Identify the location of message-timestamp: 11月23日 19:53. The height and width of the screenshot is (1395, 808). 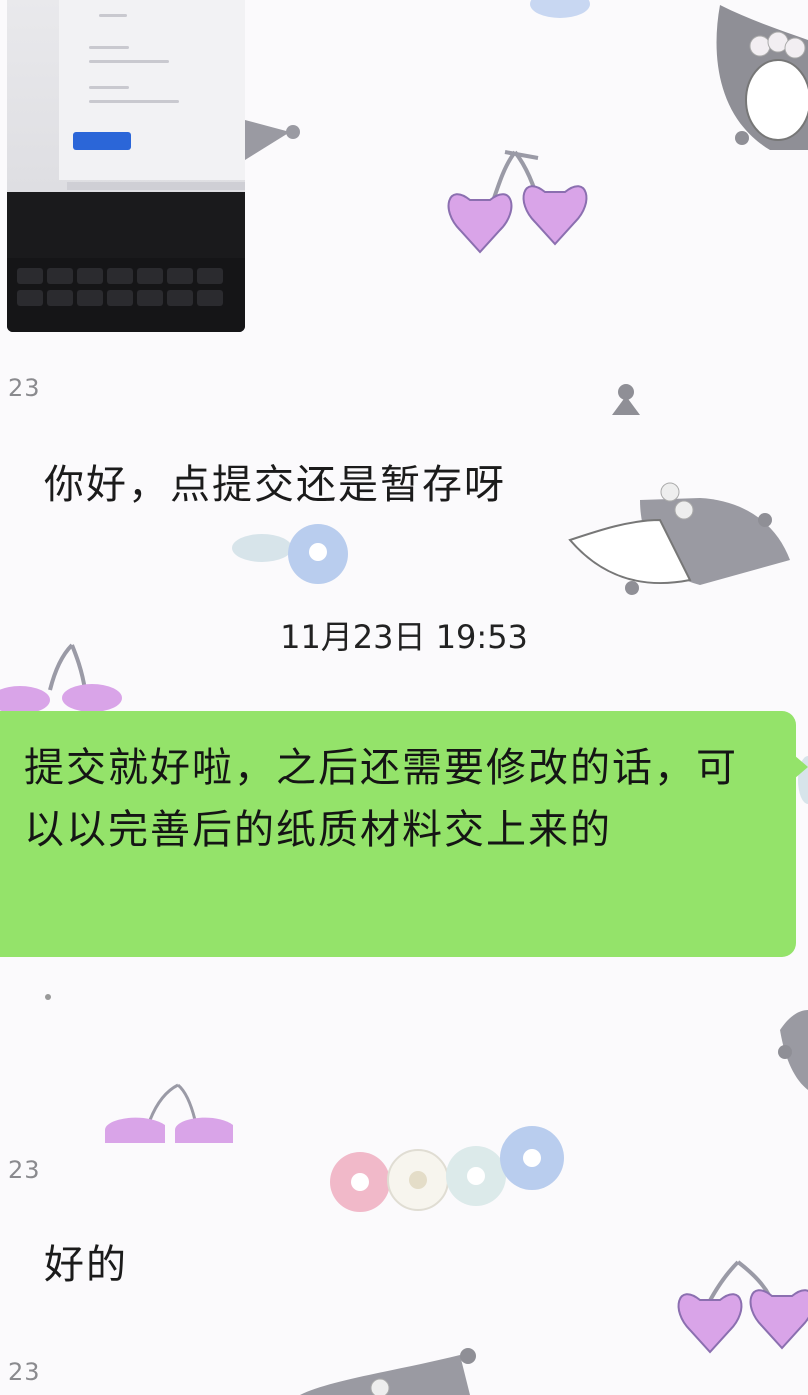
(404, 637).